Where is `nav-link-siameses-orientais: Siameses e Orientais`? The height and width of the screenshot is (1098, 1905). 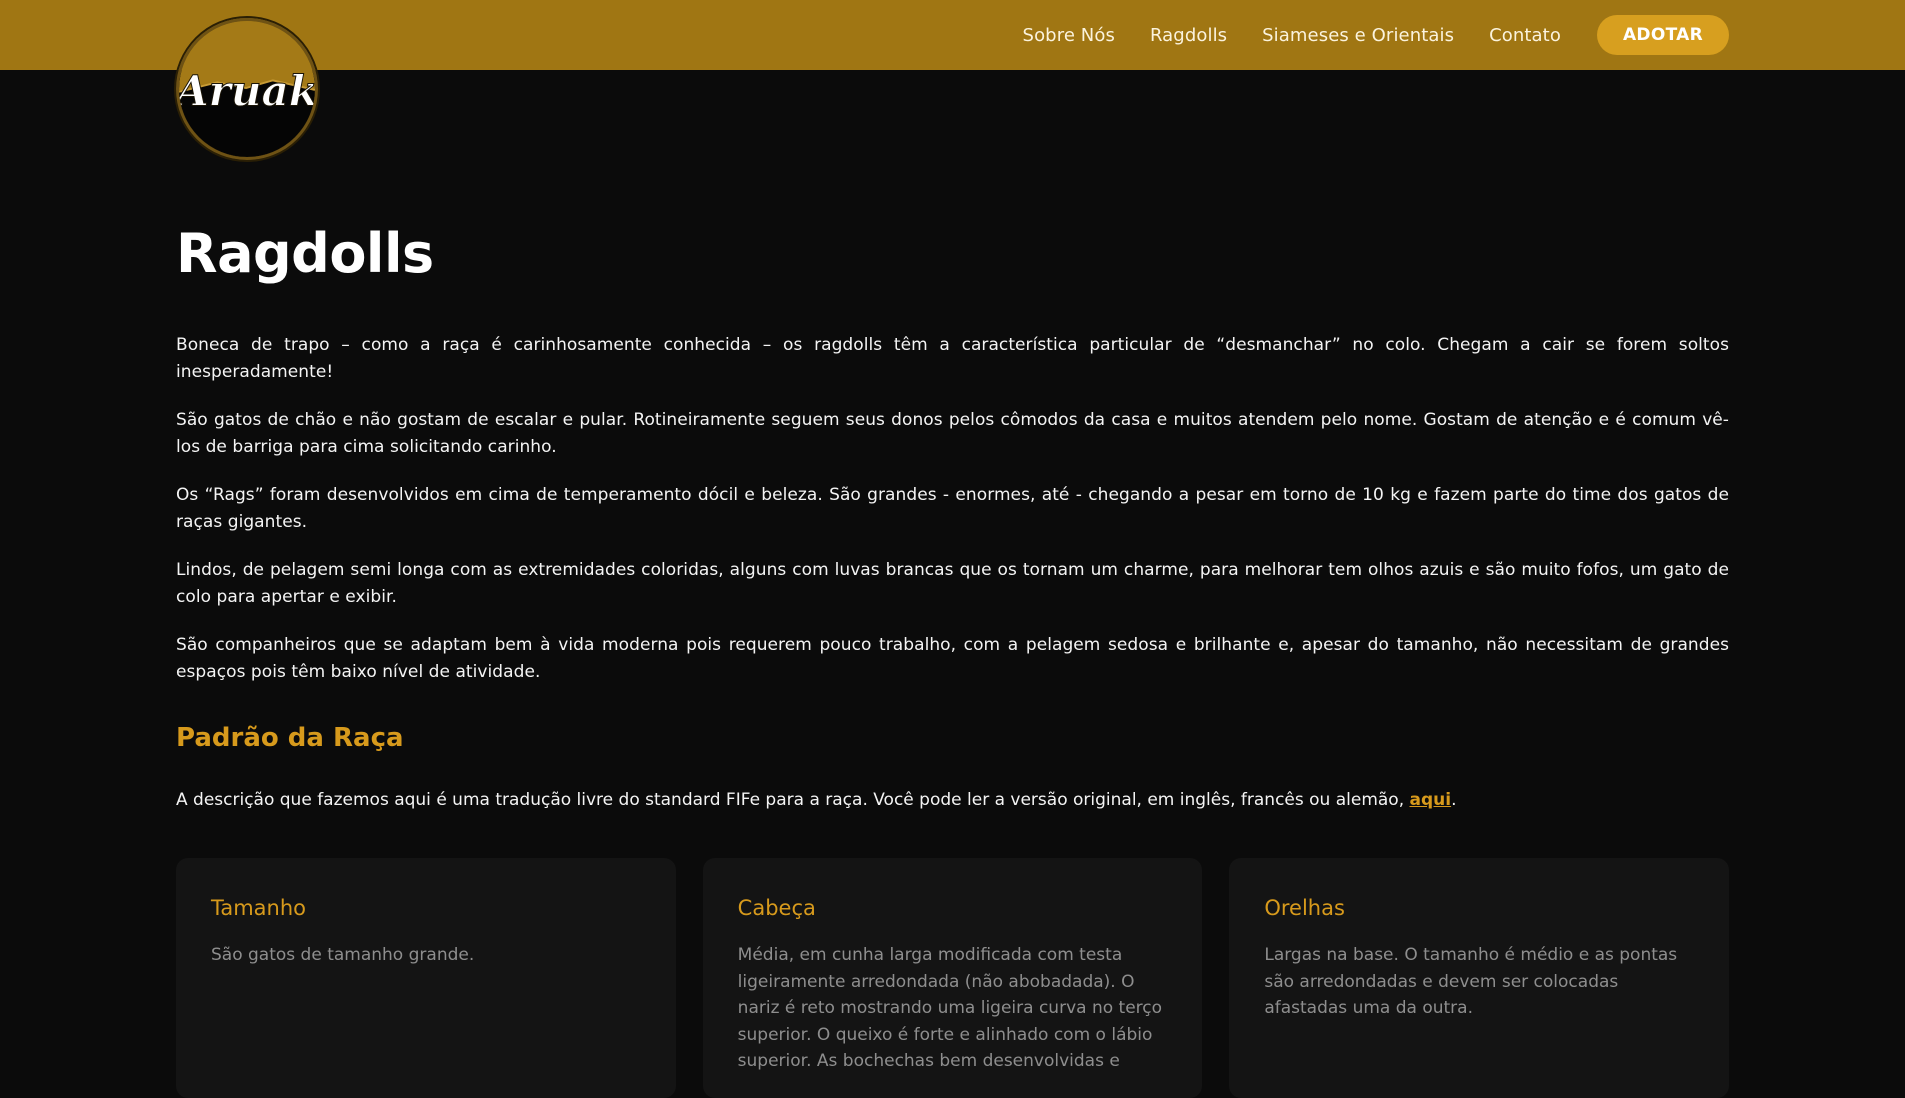 nav-link-siameses-orientais: Siameses e Orientais is located at coordinates (1358, 35).